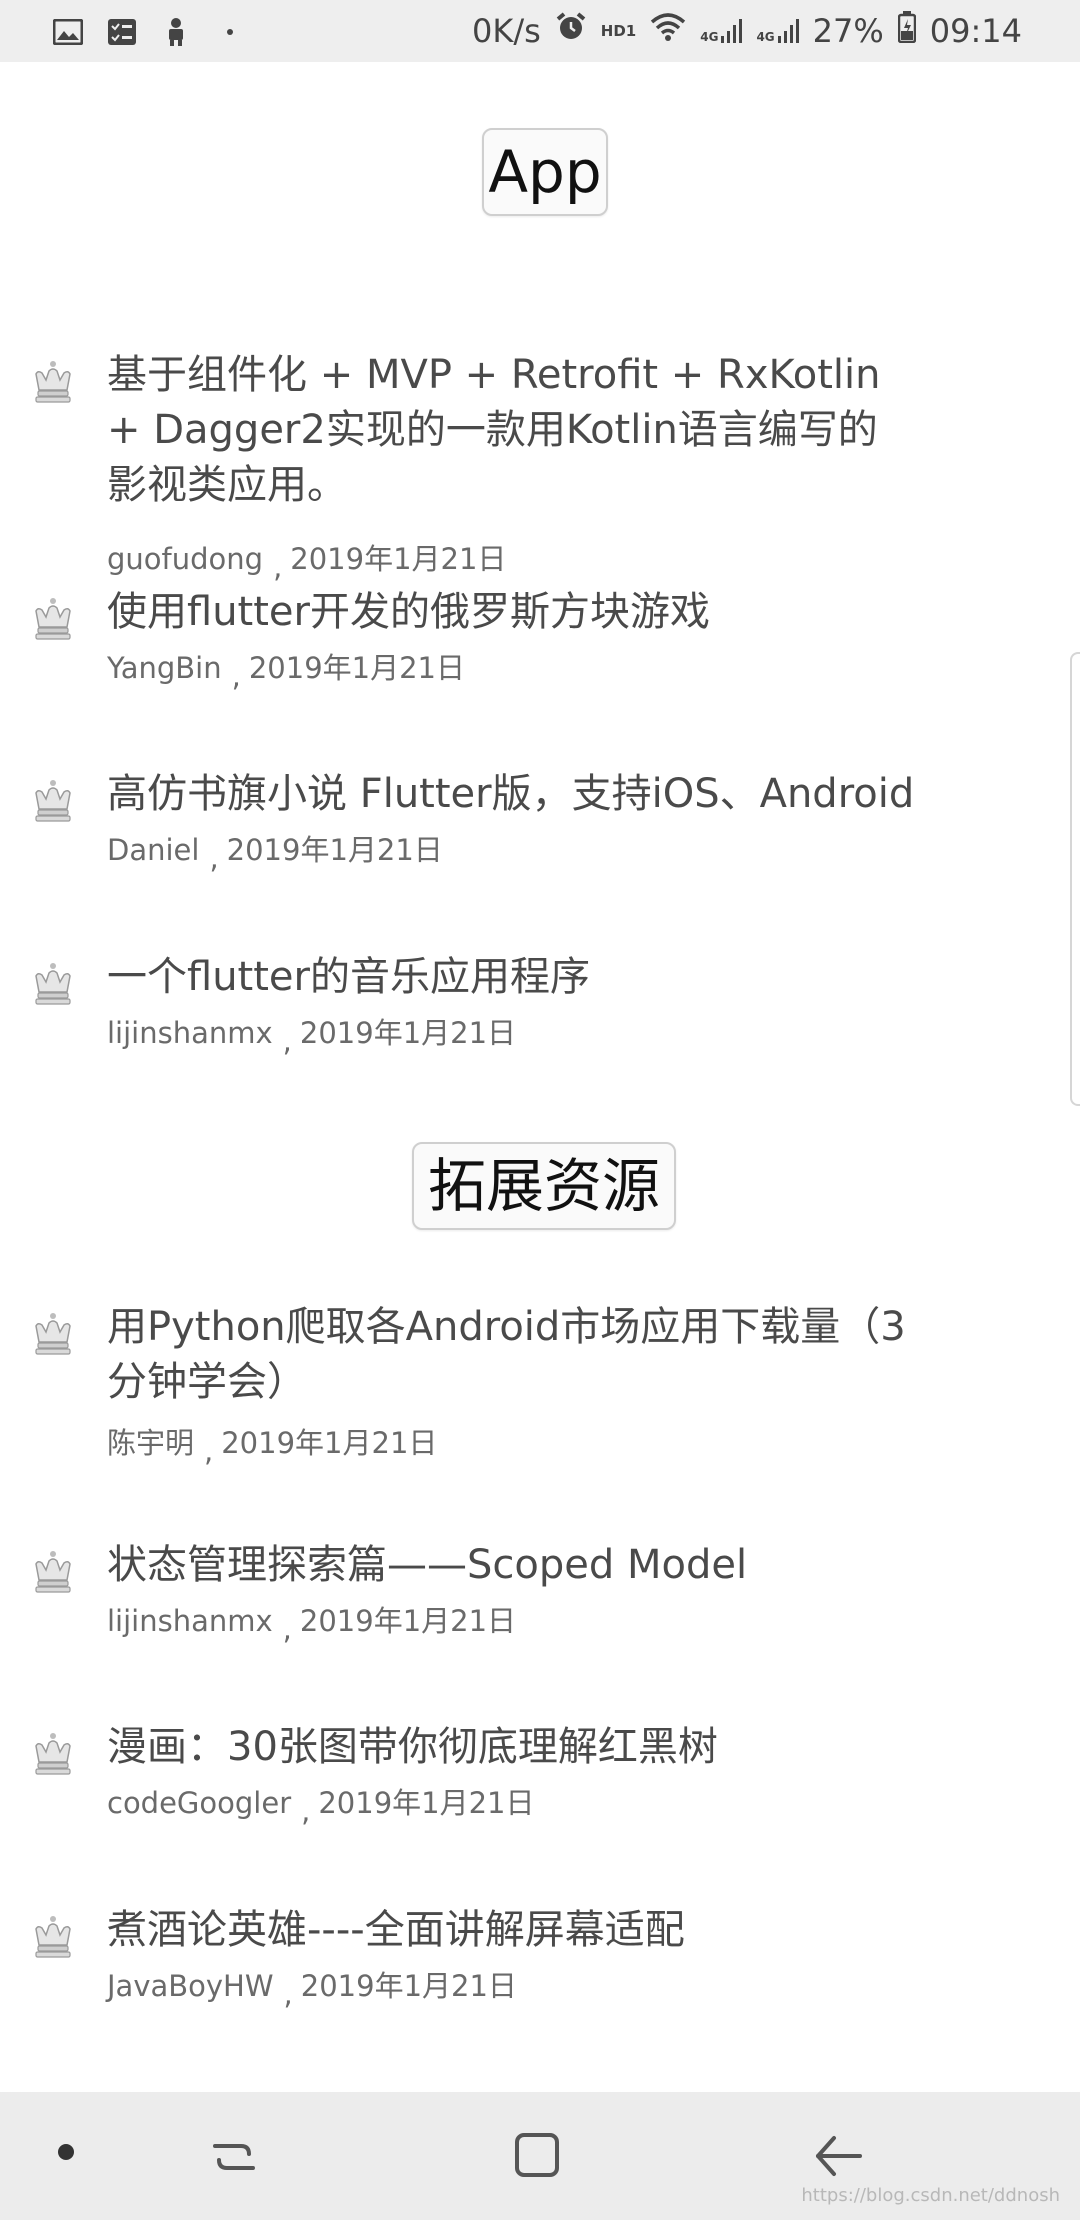  I want to click on item-author: guofudong, so click(185, 559).